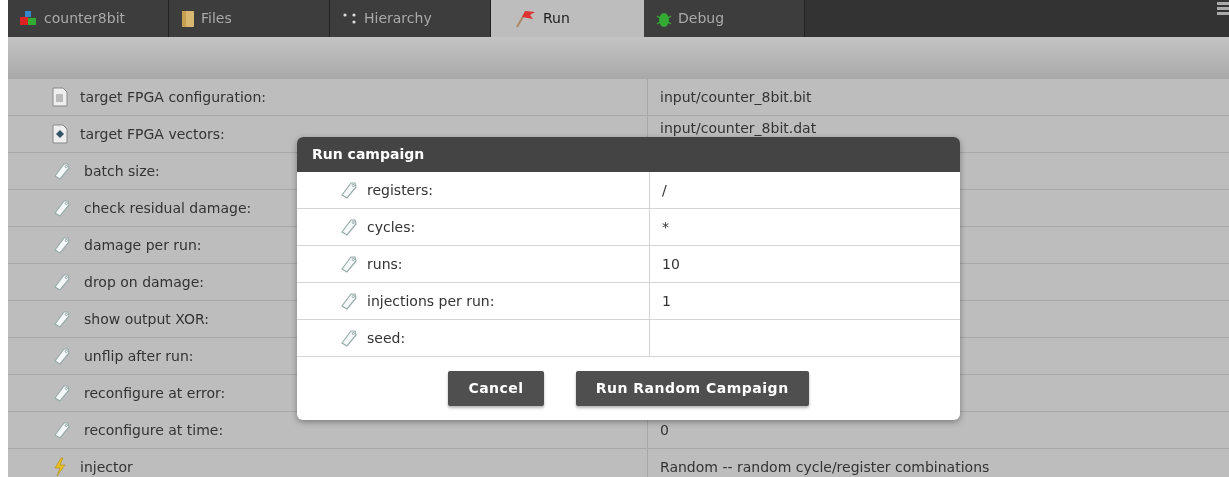  Describe the element at coordinates (391, 227) in the screenshot. I see `field-label: cycles:` at that location.